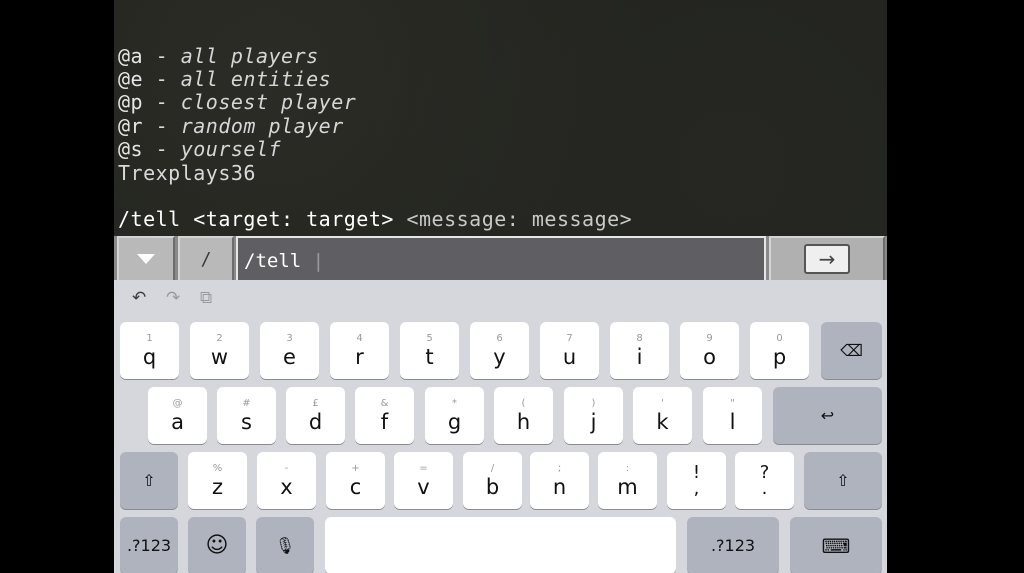 Image resolution: width=1024 pixels, height=573 pixels. Describe the element at coordinates (231, 126) in the screenshot. I see `selector-hint-random-player: @r - random player` at that location.